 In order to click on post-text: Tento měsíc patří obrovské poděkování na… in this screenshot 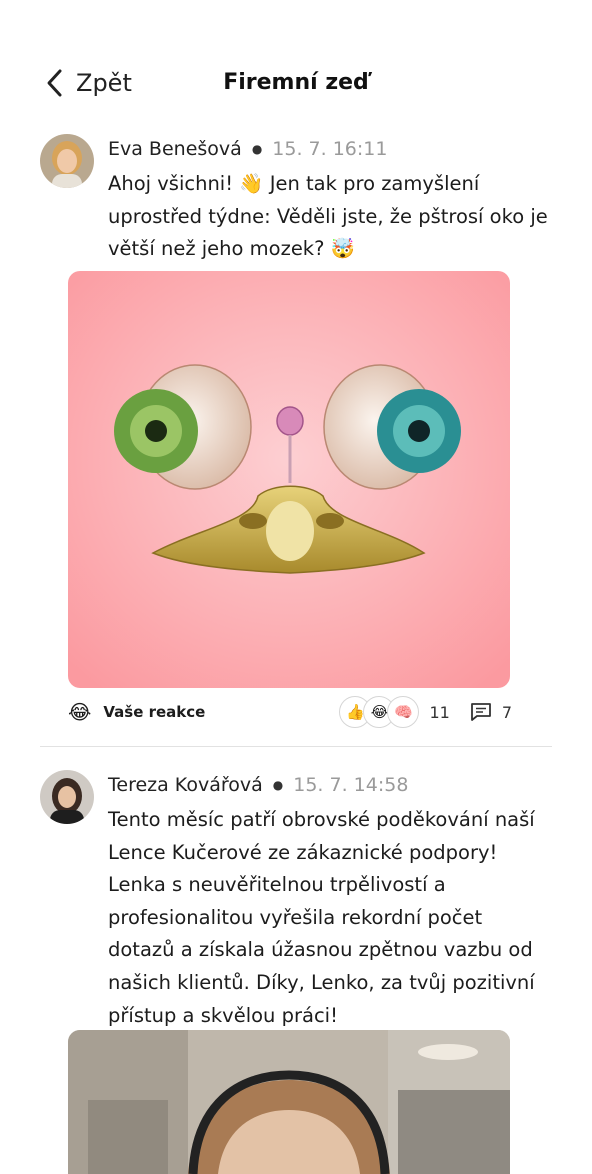, I will do `click(321, 917)`.